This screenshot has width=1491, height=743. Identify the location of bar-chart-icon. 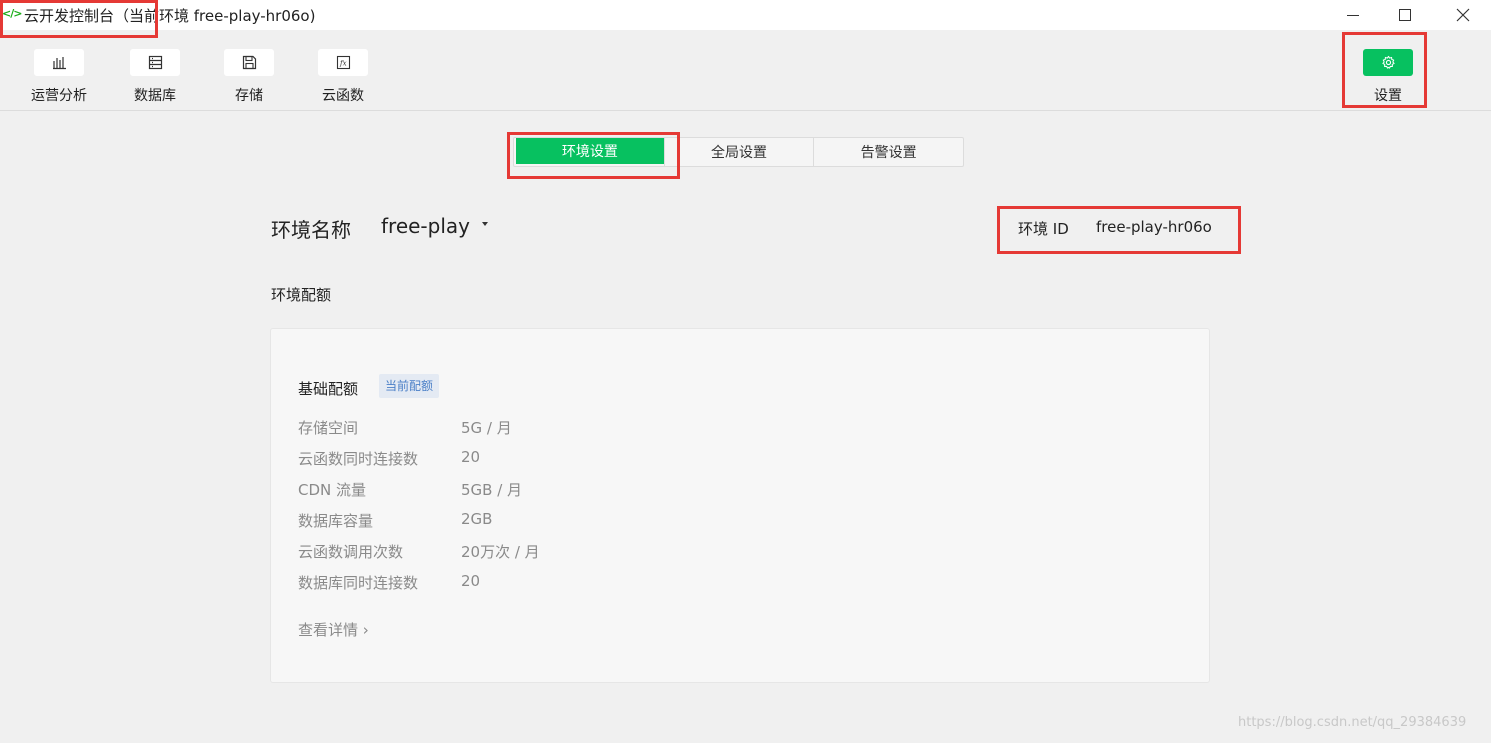
(59, 63).